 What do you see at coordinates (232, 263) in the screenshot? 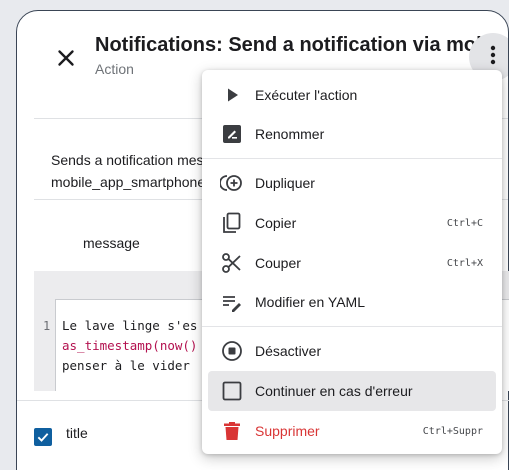
I see `scissors-icon` at bounding box center [232, 263].